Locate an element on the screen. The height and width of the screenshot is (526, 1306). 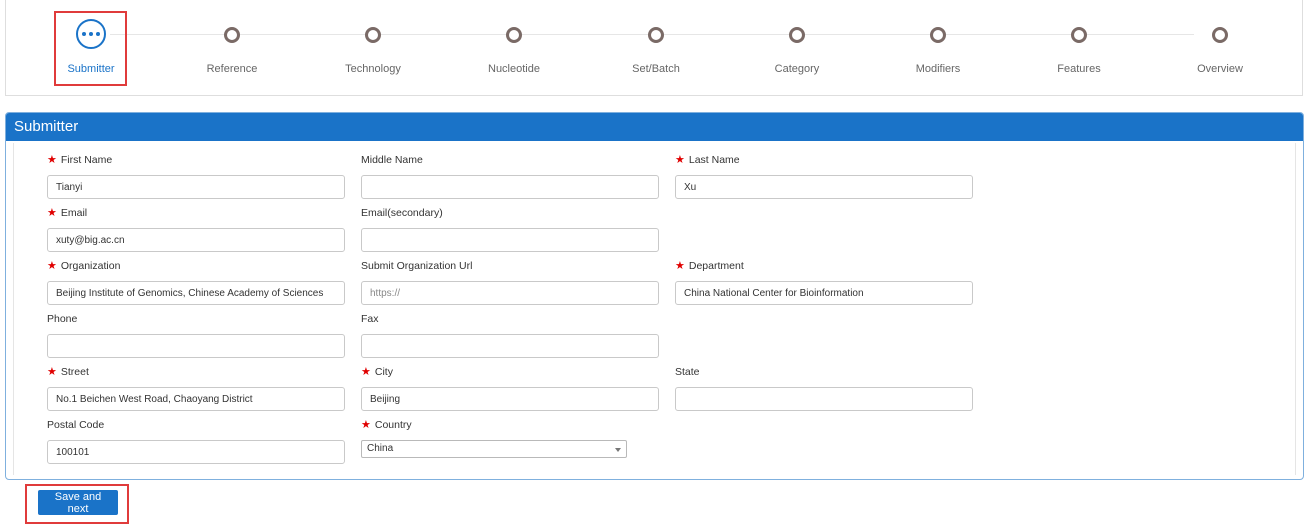
organization-field is located at coordinates (196, 293).